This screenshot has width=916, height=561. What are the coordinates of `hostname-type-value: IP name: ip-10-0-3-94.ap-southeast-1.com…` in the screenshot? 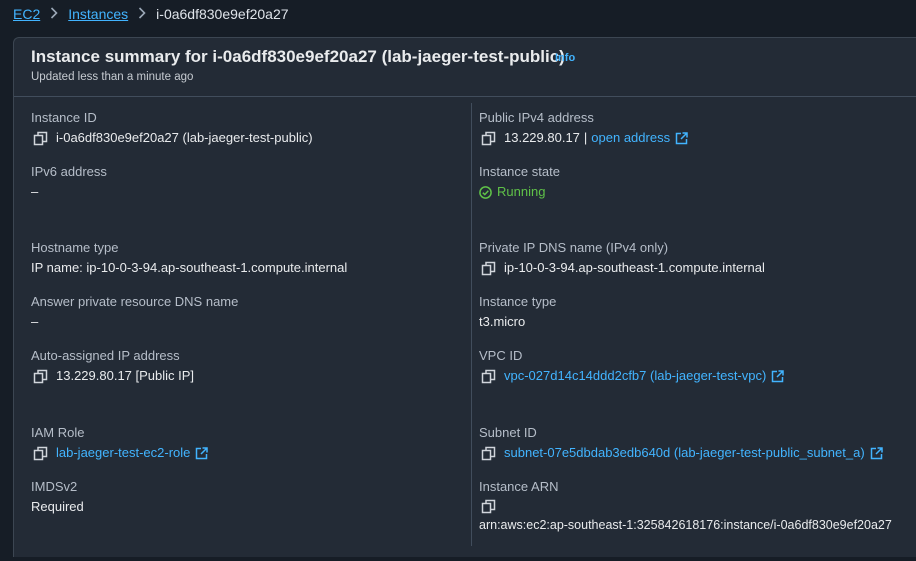 It's located at (189, 267).